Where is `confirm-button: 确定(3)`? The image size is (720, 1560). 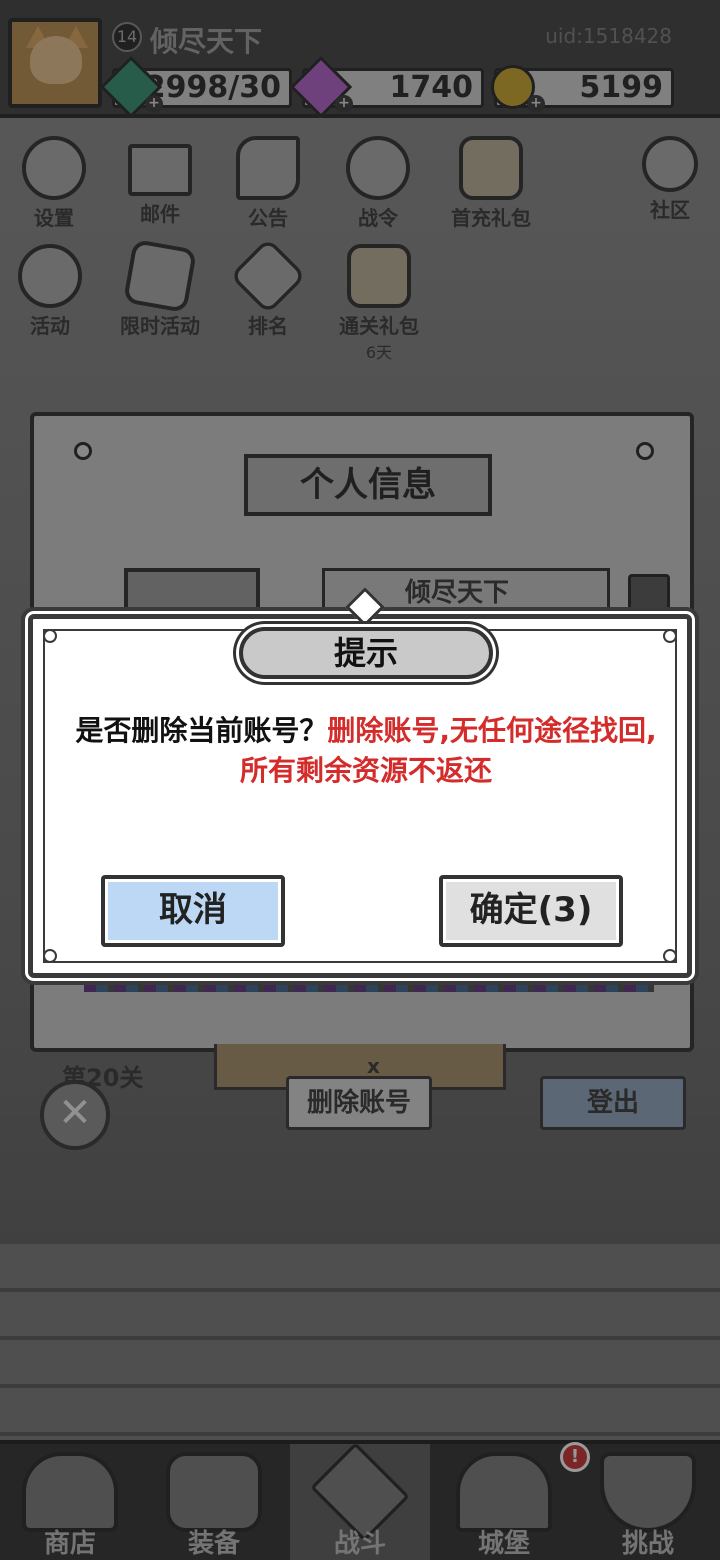
confirm-button: 确定(3) is located at coordinates (531, 911).